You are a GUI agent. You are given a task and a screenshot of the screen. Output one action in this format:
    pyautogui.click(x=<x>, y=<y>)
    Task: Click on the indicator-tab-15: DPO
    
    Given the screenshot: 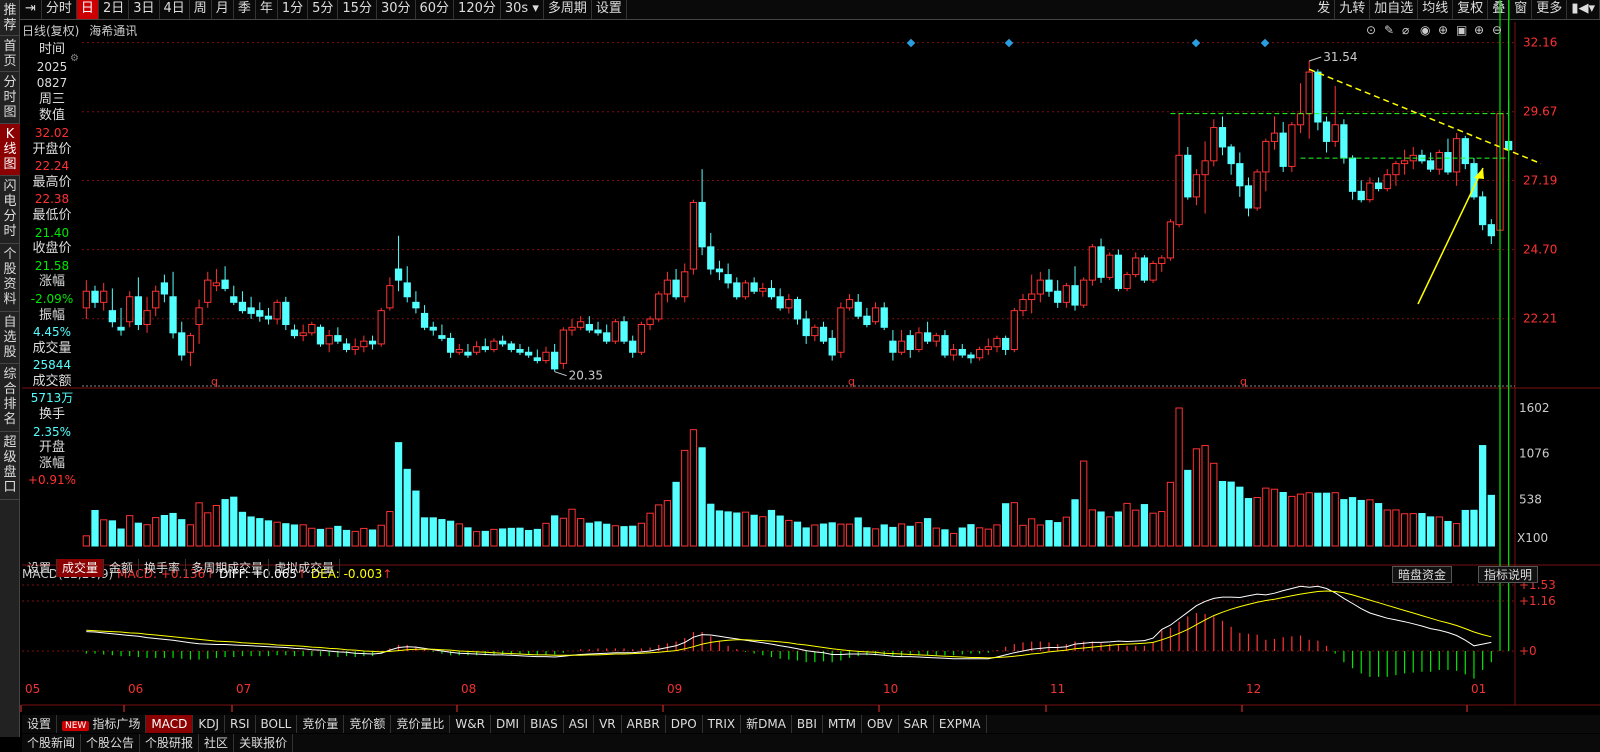 What is the action you would take?
    pyautogui.click(x=684, y=724)
    